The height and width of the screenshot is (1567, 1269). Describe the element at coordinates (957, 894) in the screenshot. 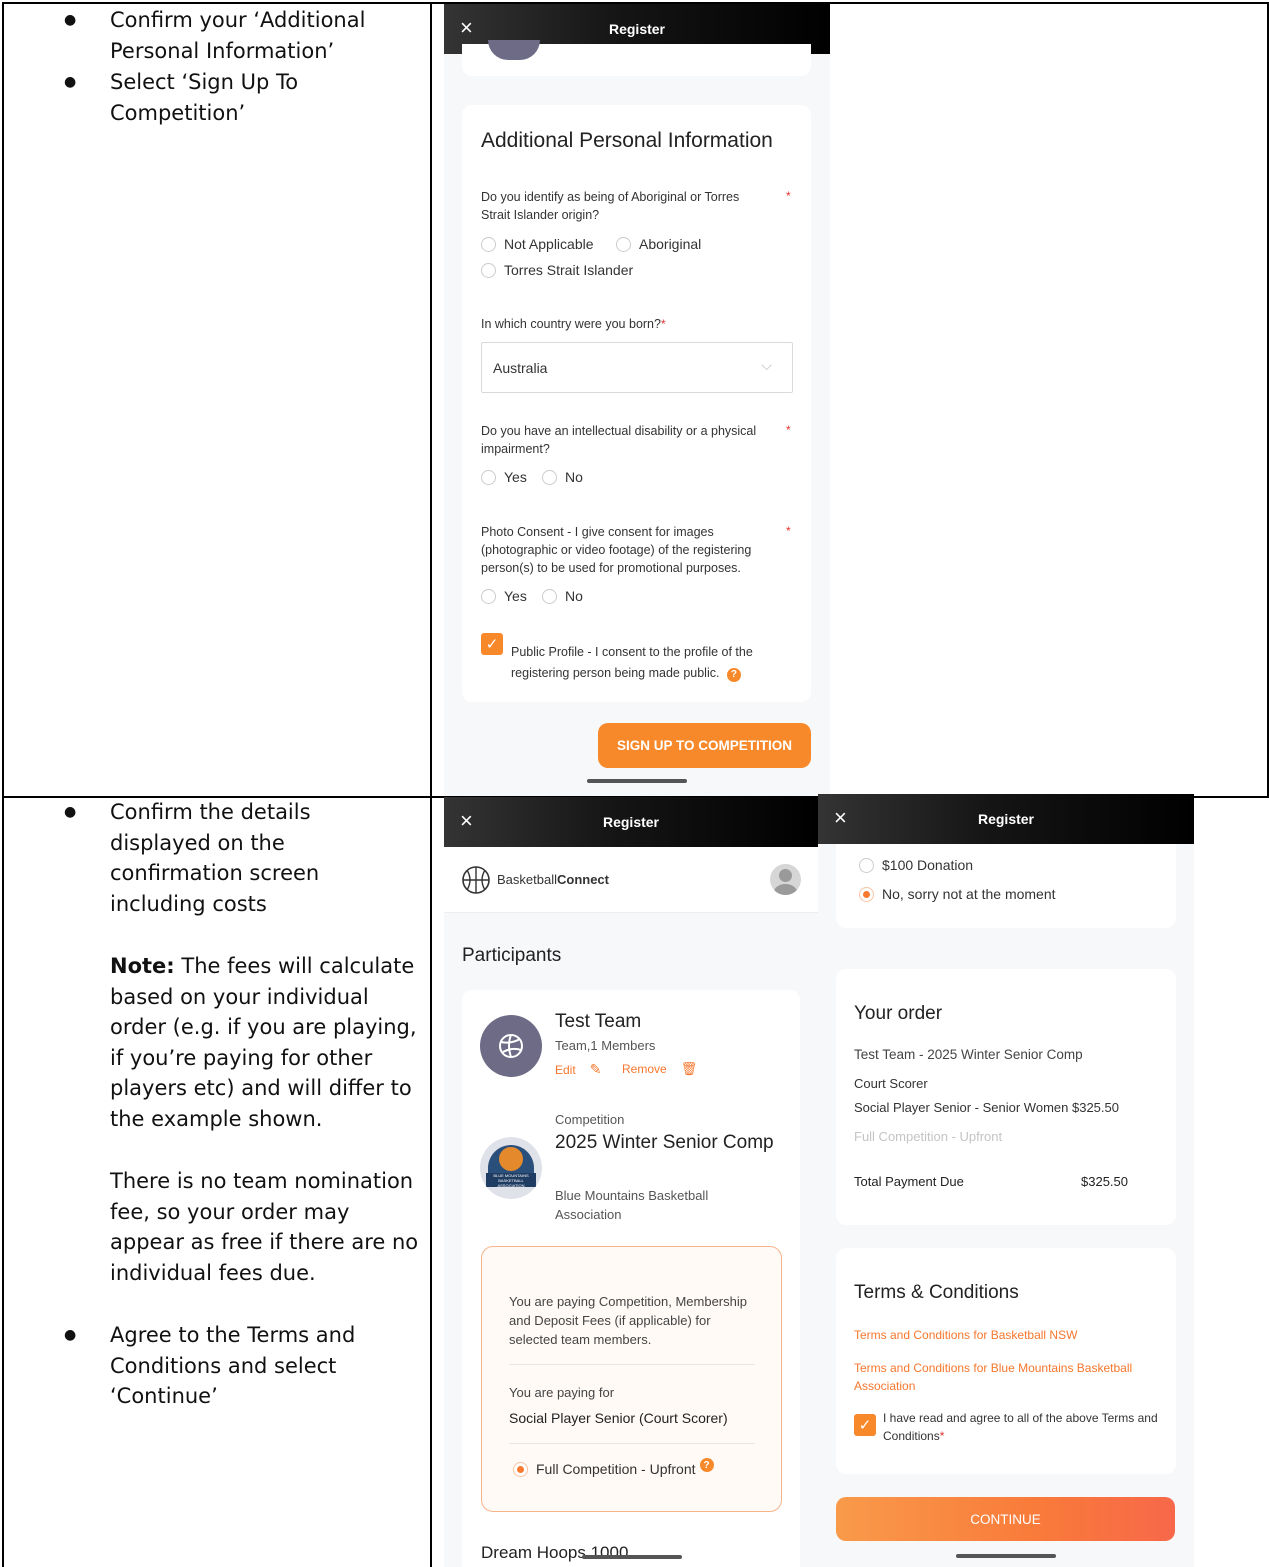

I see `radio-no-donation: No, sorry not at the moment` at that location.